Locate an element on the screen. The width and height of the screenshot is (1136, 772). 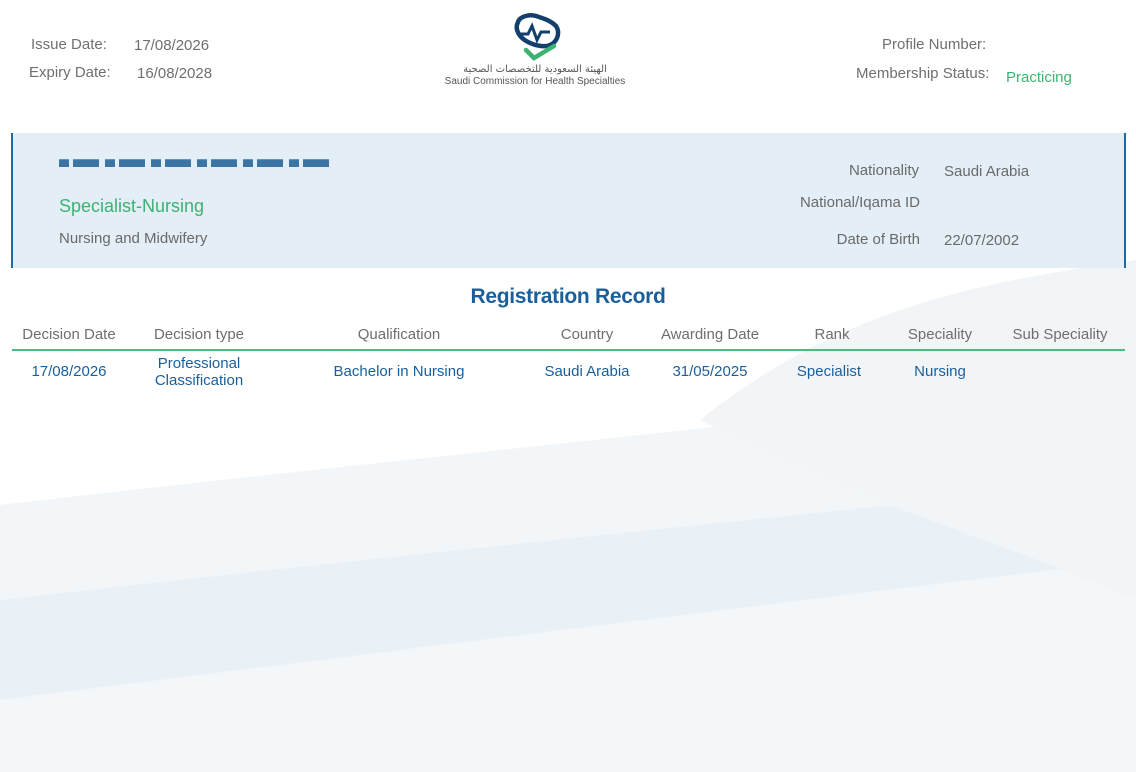
col-sub-speciality: Sub Speciality is located at coordinates (1060, 334).